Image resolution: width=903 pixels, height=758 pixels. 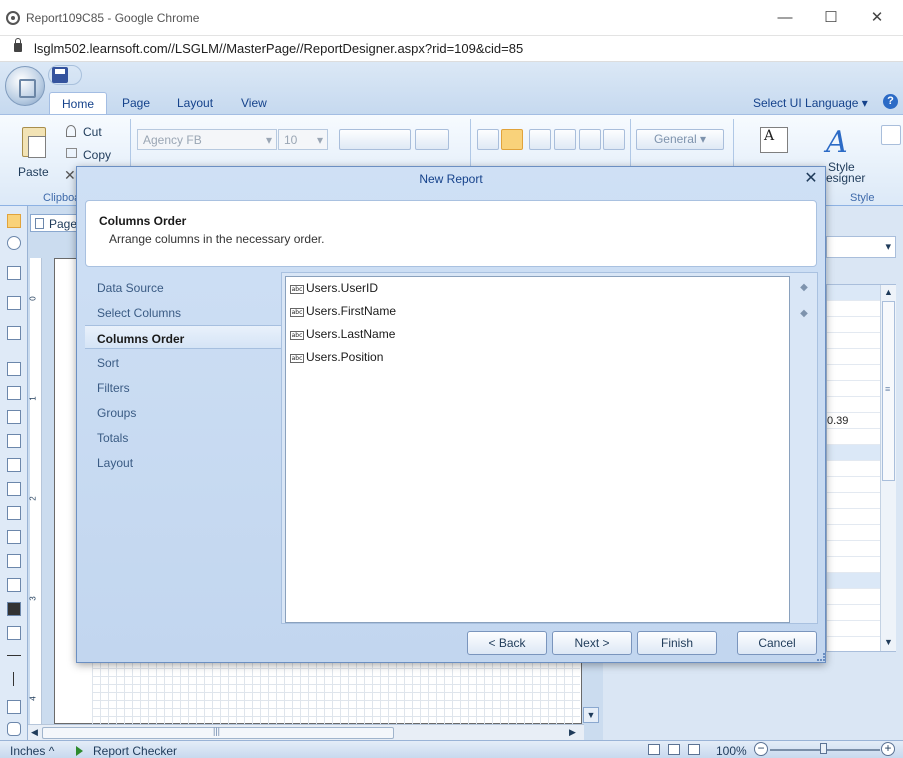 I want to click on pointer-tool-icon, so click(x=14, y=221).